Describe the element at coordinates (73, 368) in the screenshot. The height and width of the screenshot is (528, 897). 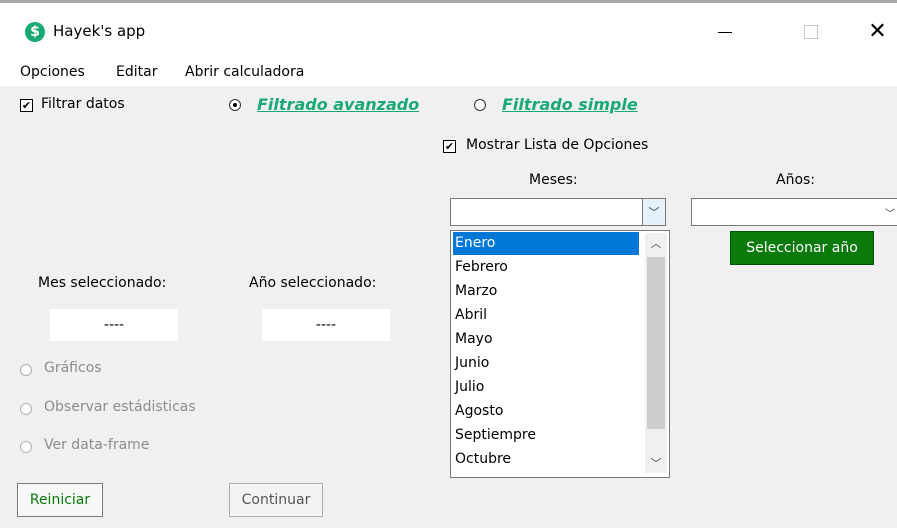
I see `graficos-label: Gráficos` at that location.